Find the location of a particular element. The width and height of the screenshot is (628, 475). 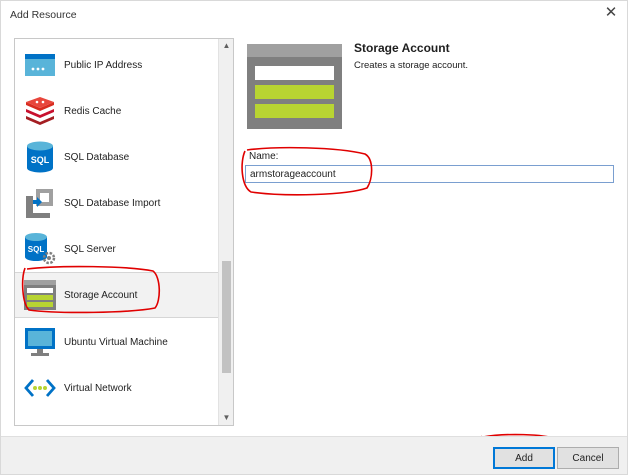

sql-database-icon: SQL is located at coordinates (40, 157).